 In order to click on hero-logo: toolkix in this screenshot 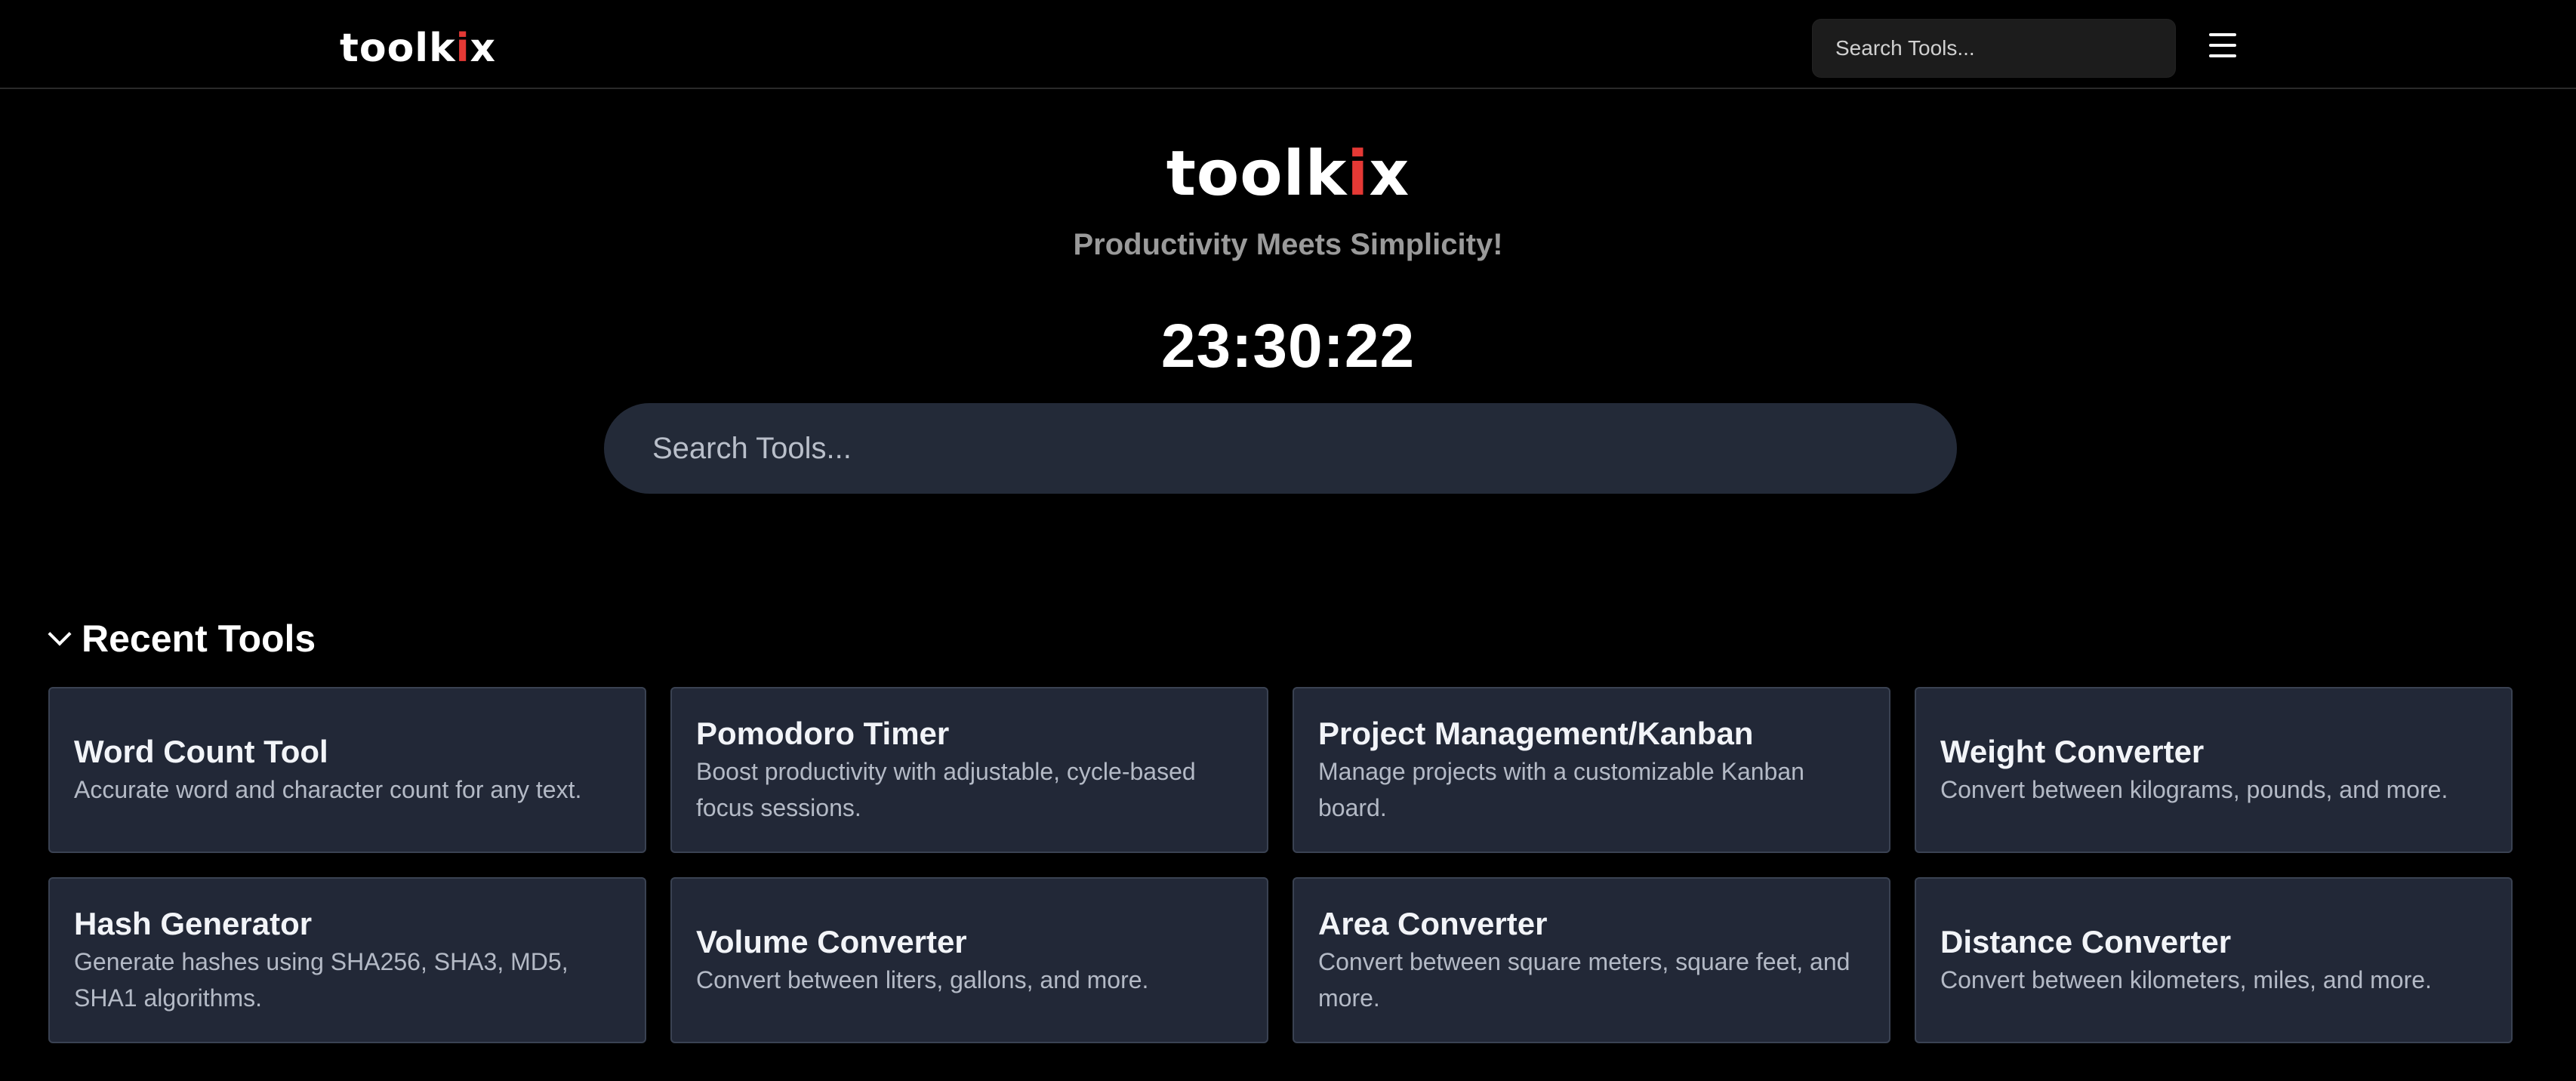, I will do `click(1288, 174)`.